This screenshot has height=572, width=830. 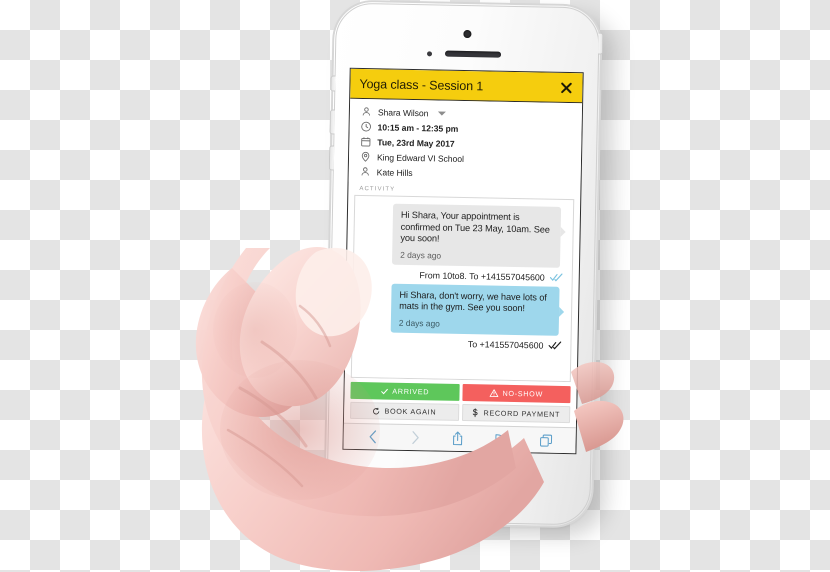 What do you see at coordinates (482, 276) in the screenshot?
I see `message-recipient: From 10to8. To +141557045600` at bounding box center [482, 276].